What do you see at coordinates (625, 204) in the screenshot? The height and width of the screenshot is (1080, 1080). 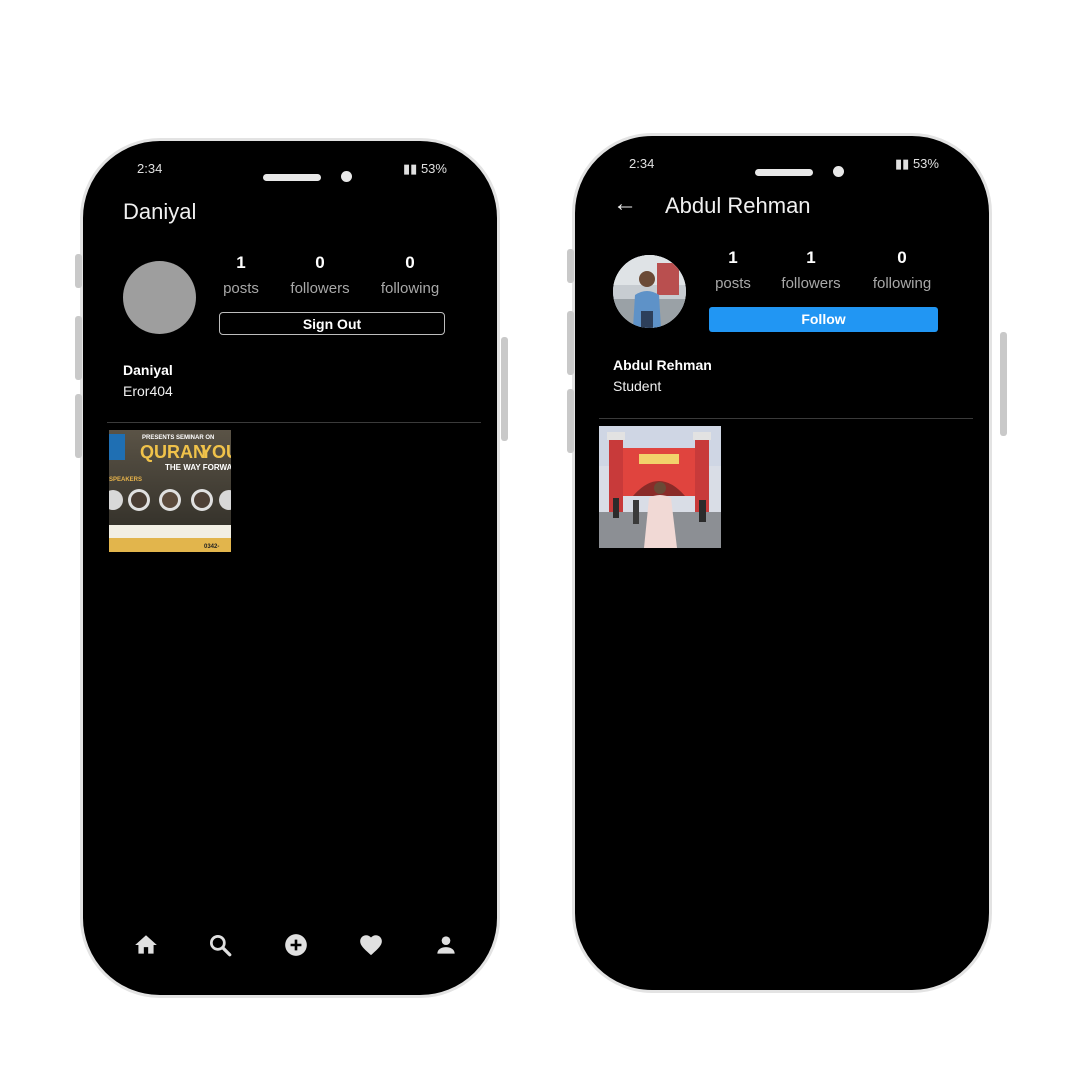 I see `back-arrow-icon: ←` at bounding box center [625, 204].